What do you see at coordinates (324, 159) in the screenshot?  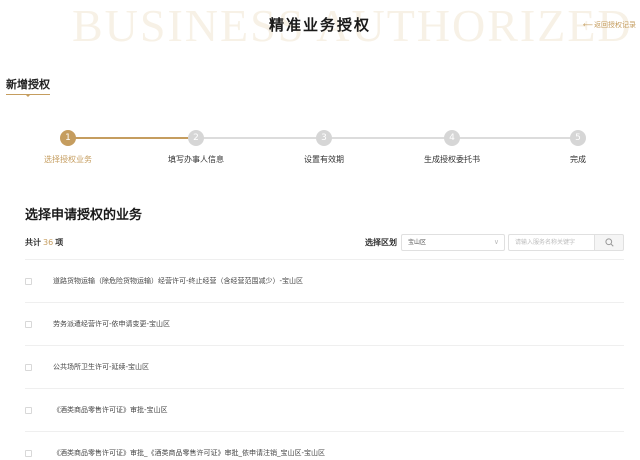 I see `step-label: 设置有效期` at bounding box center [324, 159].